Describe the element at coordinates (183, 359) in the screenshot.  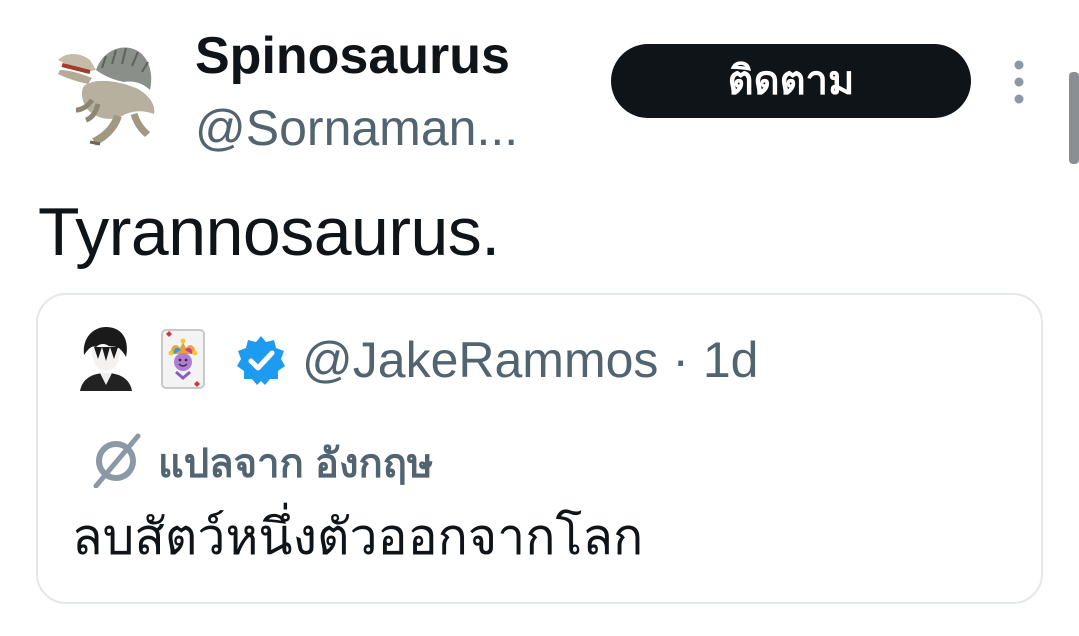
I see `joker-card-emoji` at that location.